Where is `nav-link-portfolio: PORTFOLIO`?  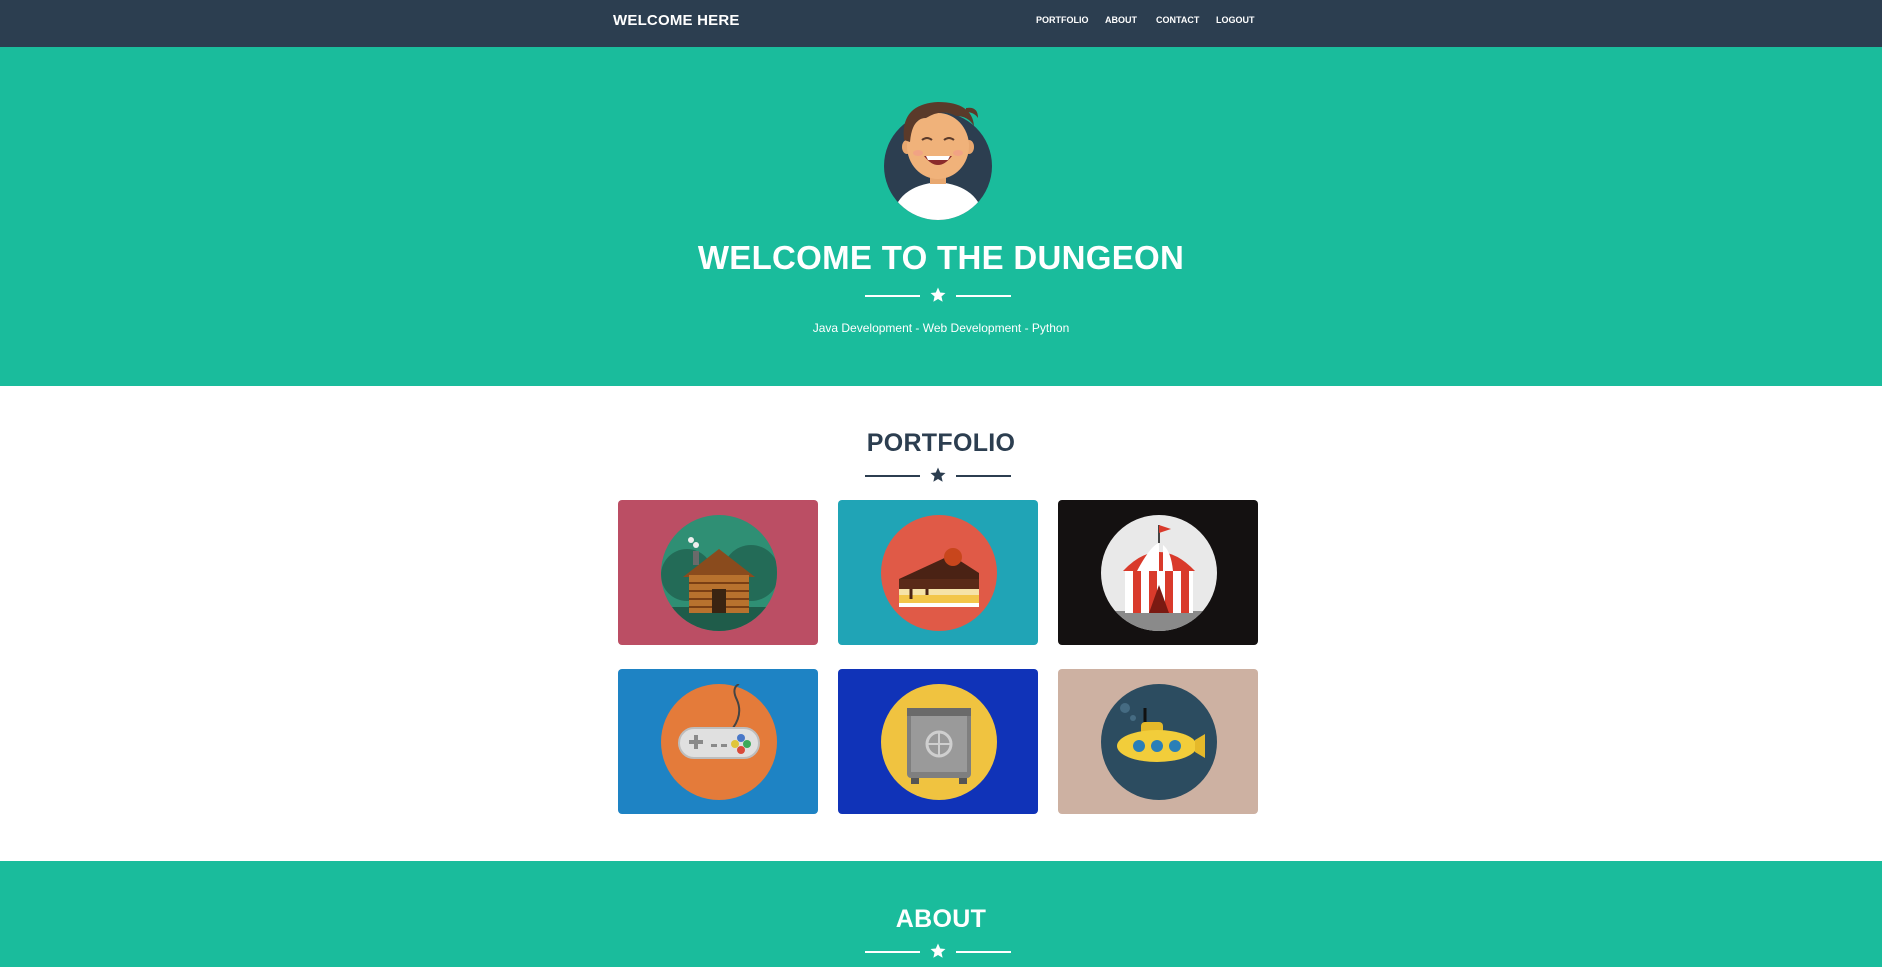 nav-link-portfolio: PORTFOLIO is located at coordinates (1062, 20).